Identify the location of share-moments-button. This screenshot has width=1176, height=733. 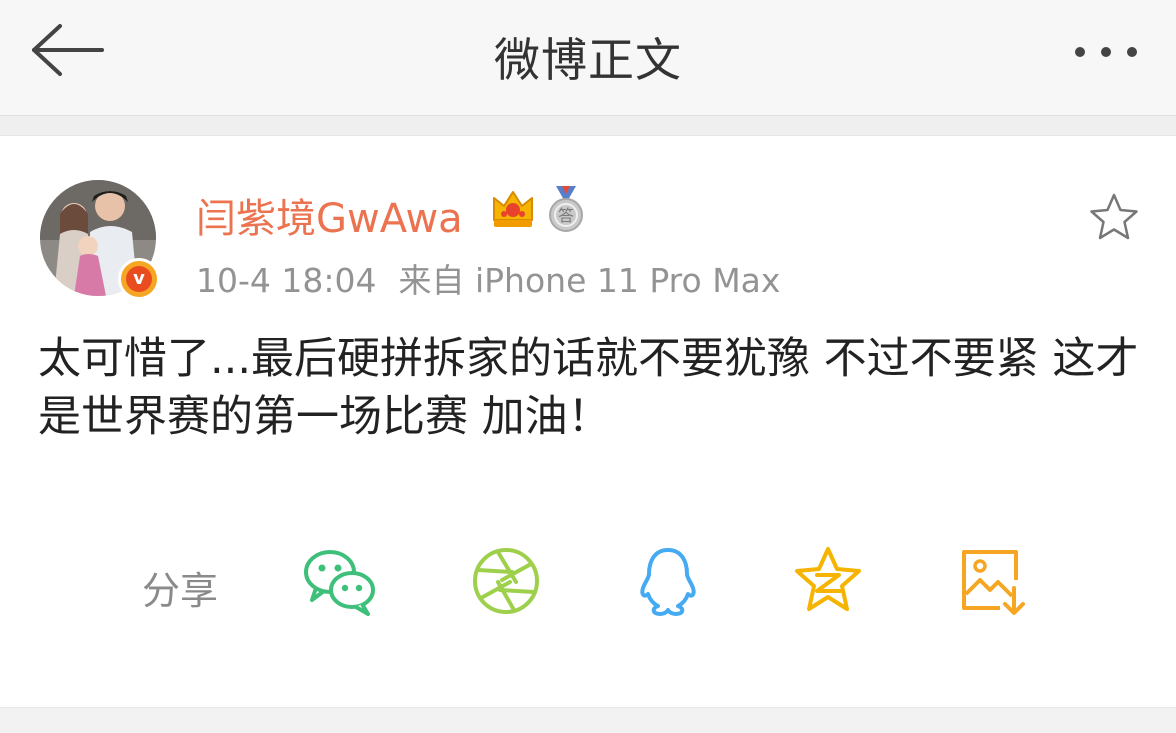
(506, 581).